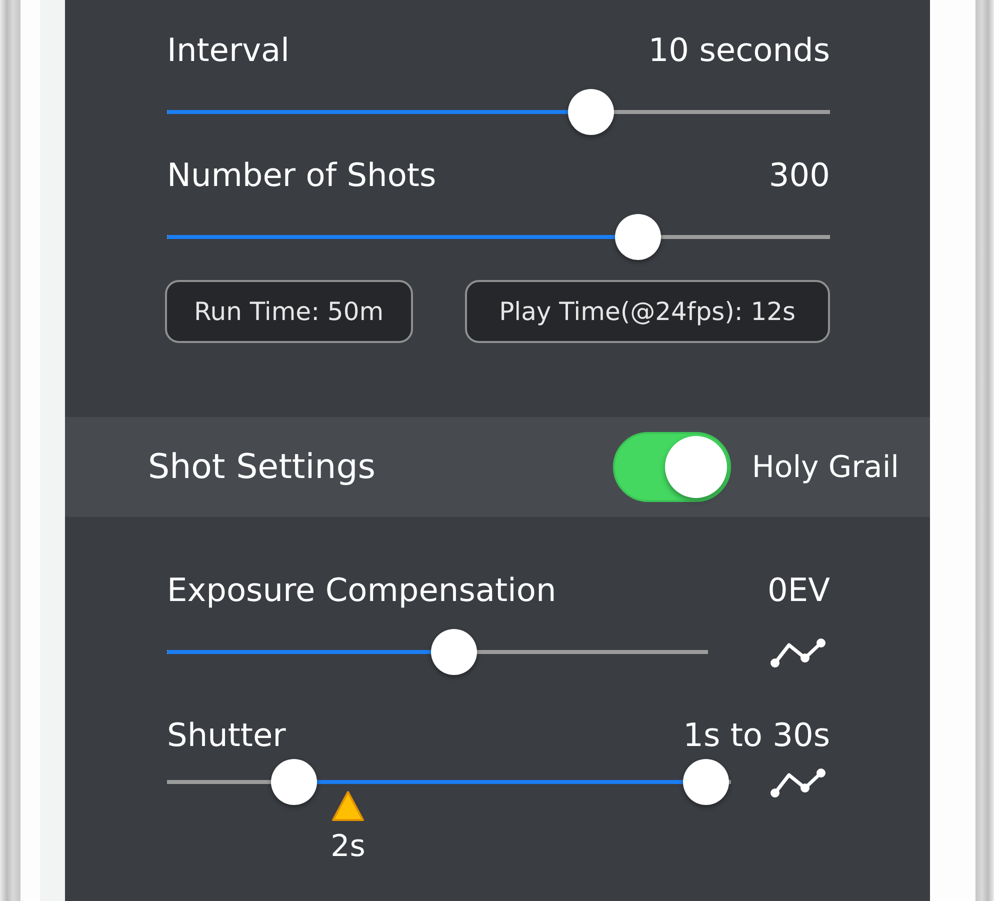 The image size is (994, 901). What do you see at coordinates (301, 175) in the screenshot?
I see `slider-label: Number of Shots` at bounding box center [301, 175].